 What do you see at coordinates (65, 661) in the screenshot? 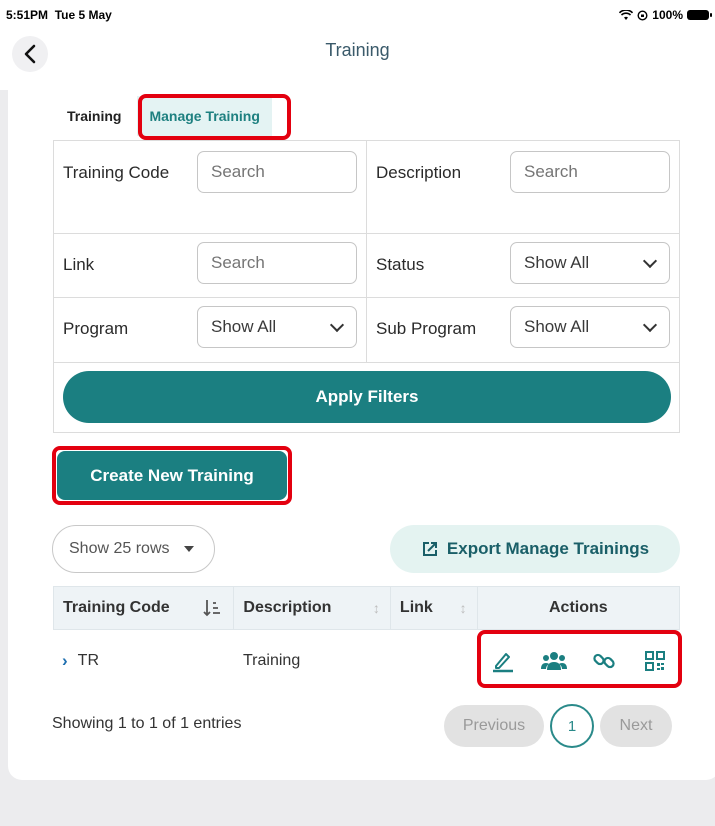
I see `expand-row-chevron-icon: ›` at bounding box center [65, 661].